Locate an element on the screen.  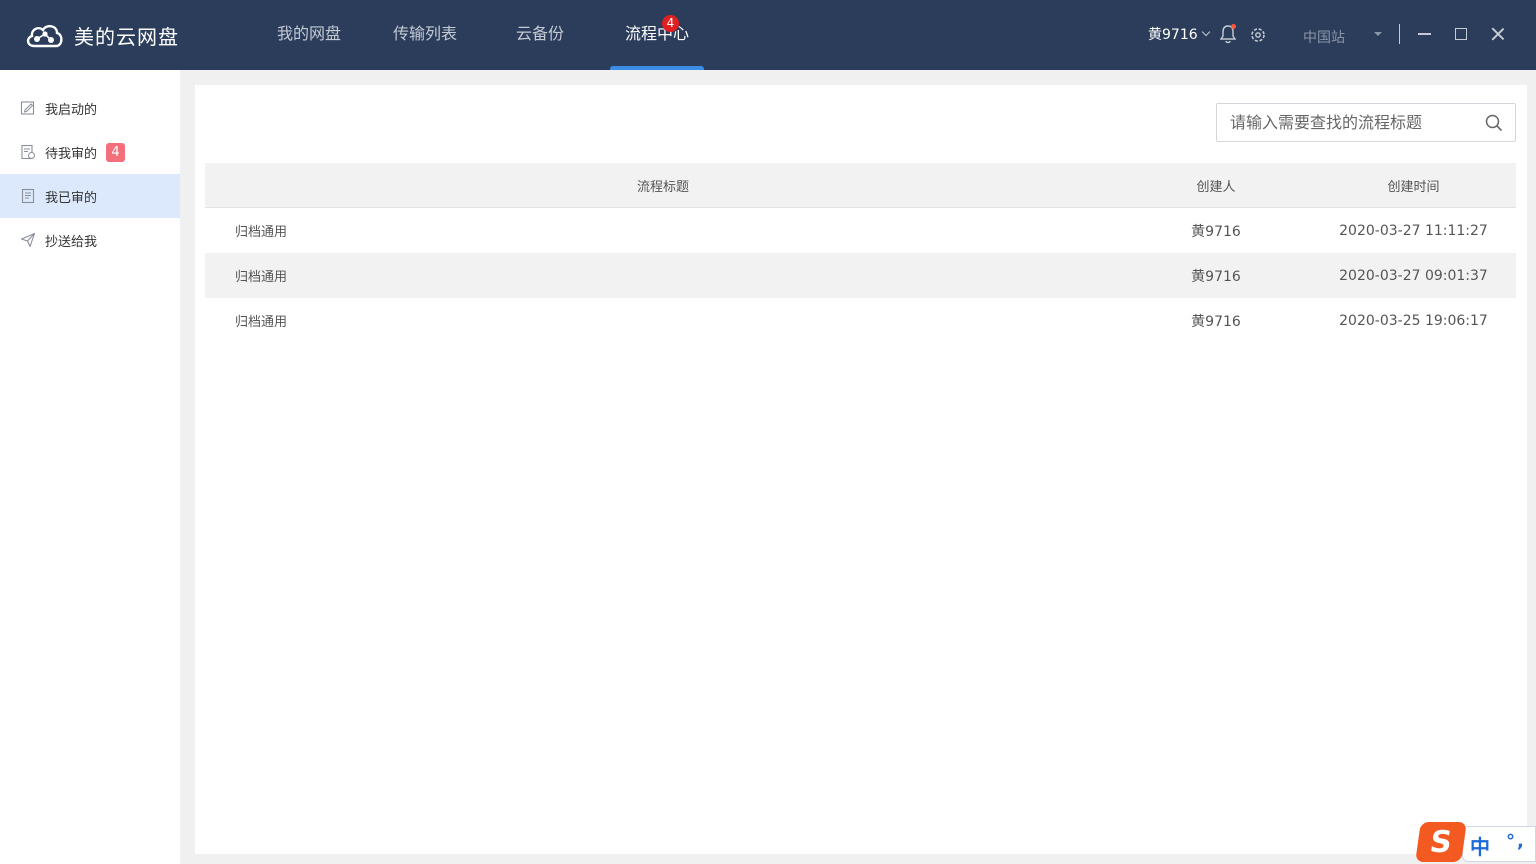
maximize-icon is located at coordinates (1461, 34).